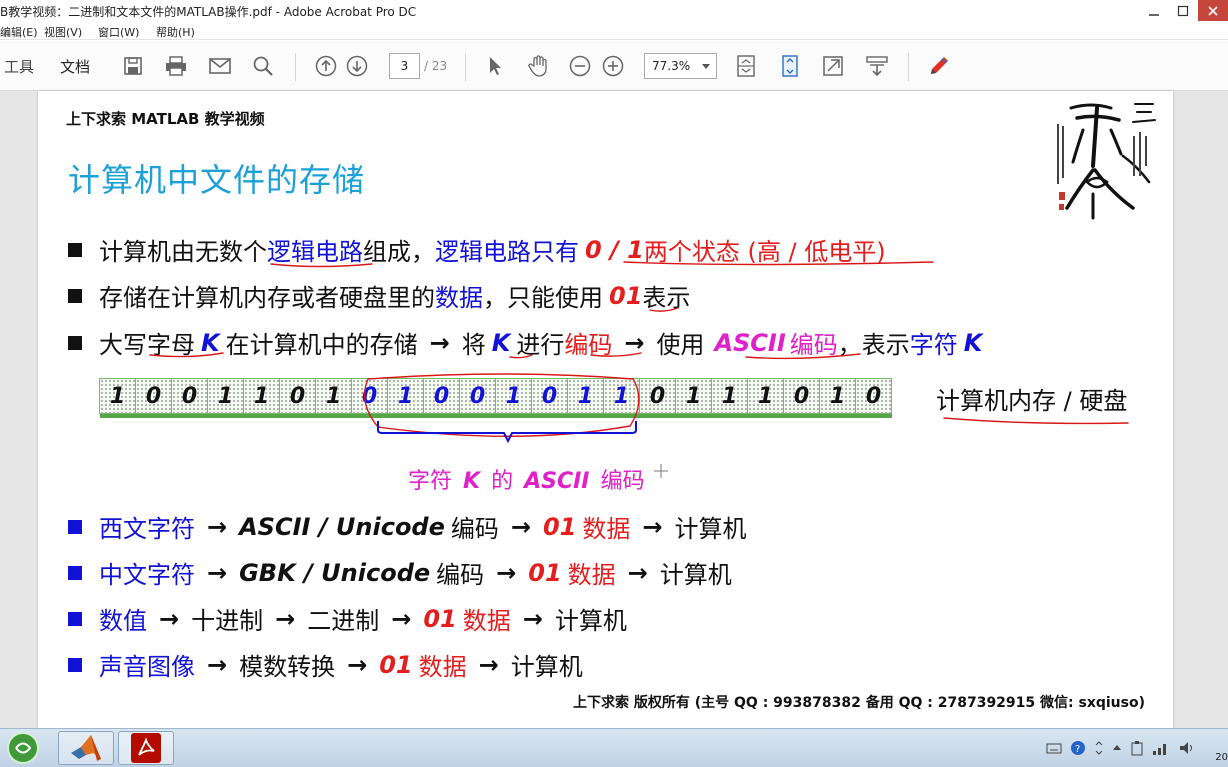 The width and height of the screenshot is (1228, 767). I want to click on fit-page-icon, so click(746, 66).